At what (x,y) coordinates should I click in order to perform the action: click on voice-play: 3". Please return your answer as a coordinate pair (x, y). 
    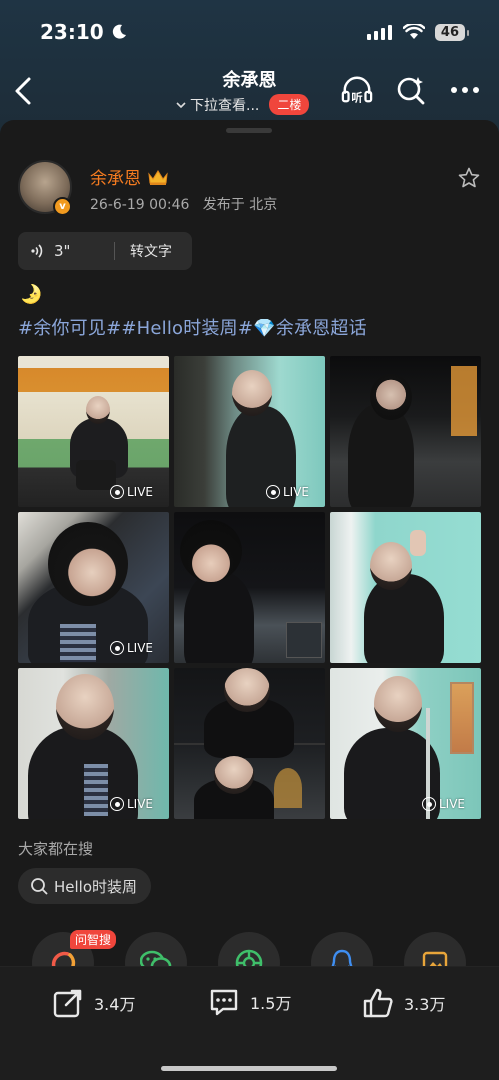
    Looking at the image, I should click on (66, 251).